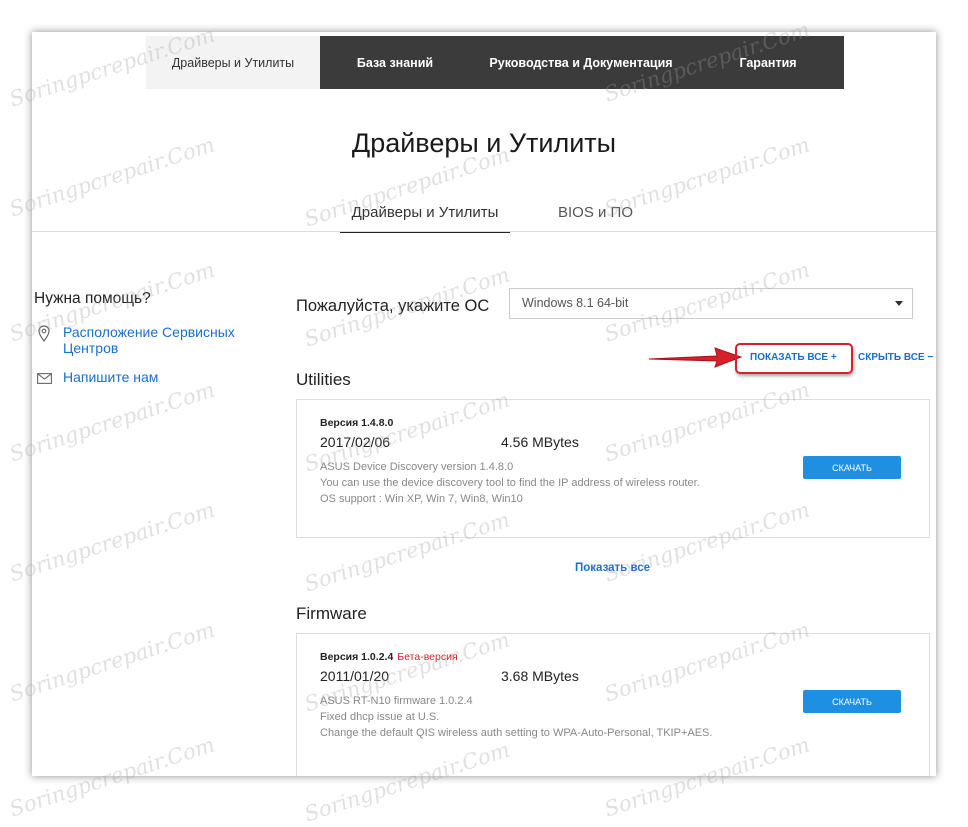 This screenshot has width=968, height=827. Describe the element at coordinates (163, 377) in the screenshot. I see `write-us-link: Напишите нам` at that location.